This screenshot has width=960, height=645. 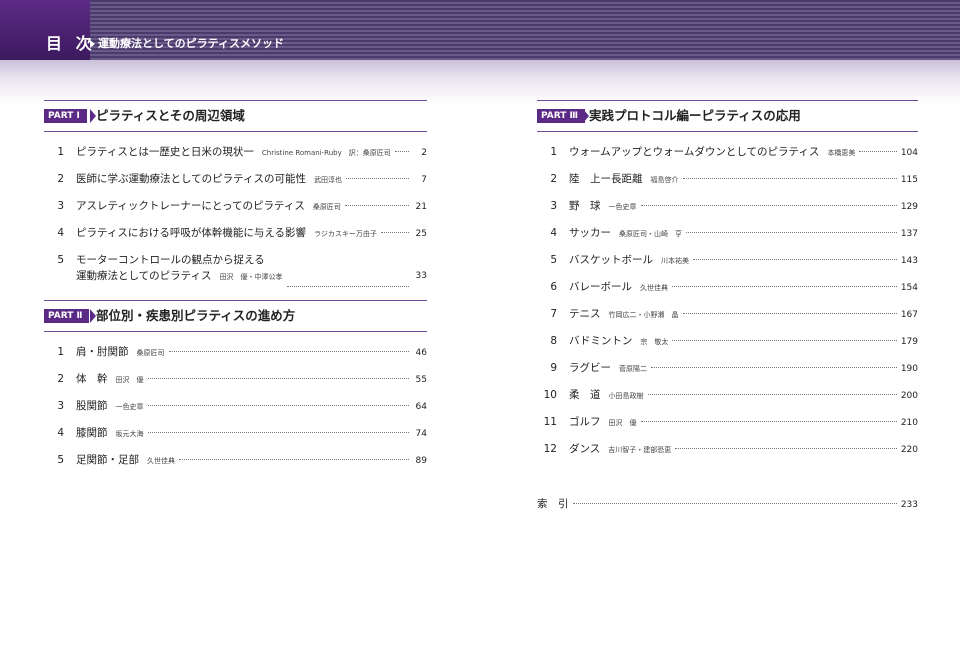 I want to click on entry-page: 167, so click(x=909, y=315).